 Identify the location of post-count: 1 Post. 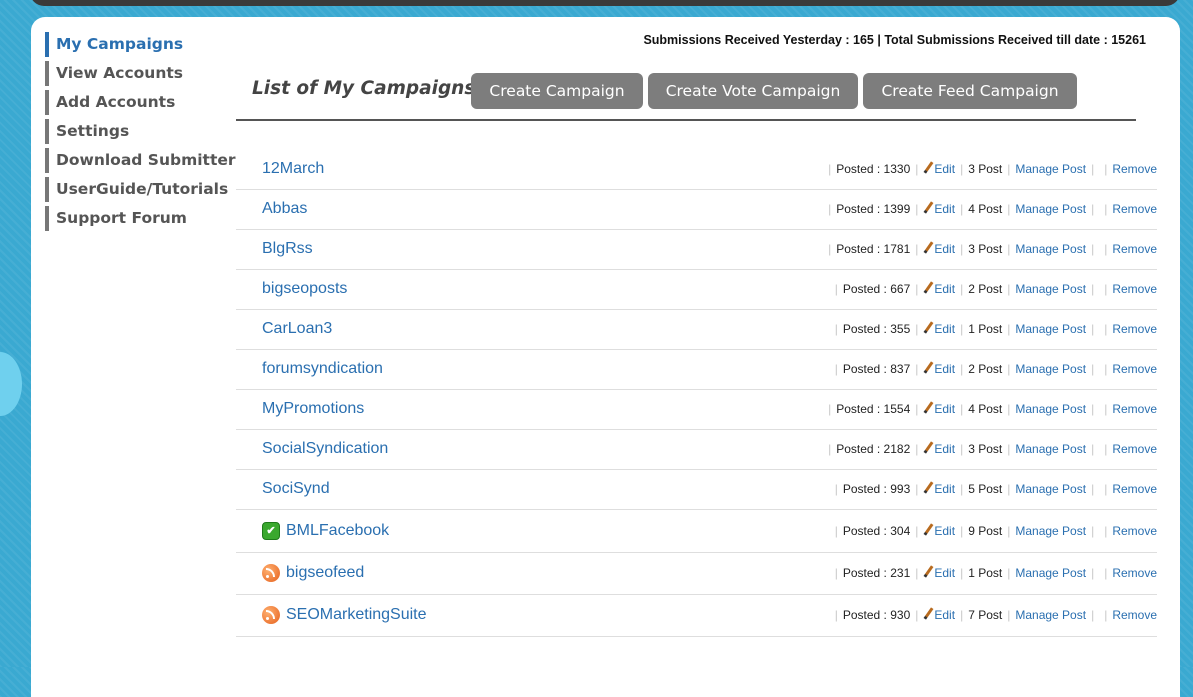
(985, 573).